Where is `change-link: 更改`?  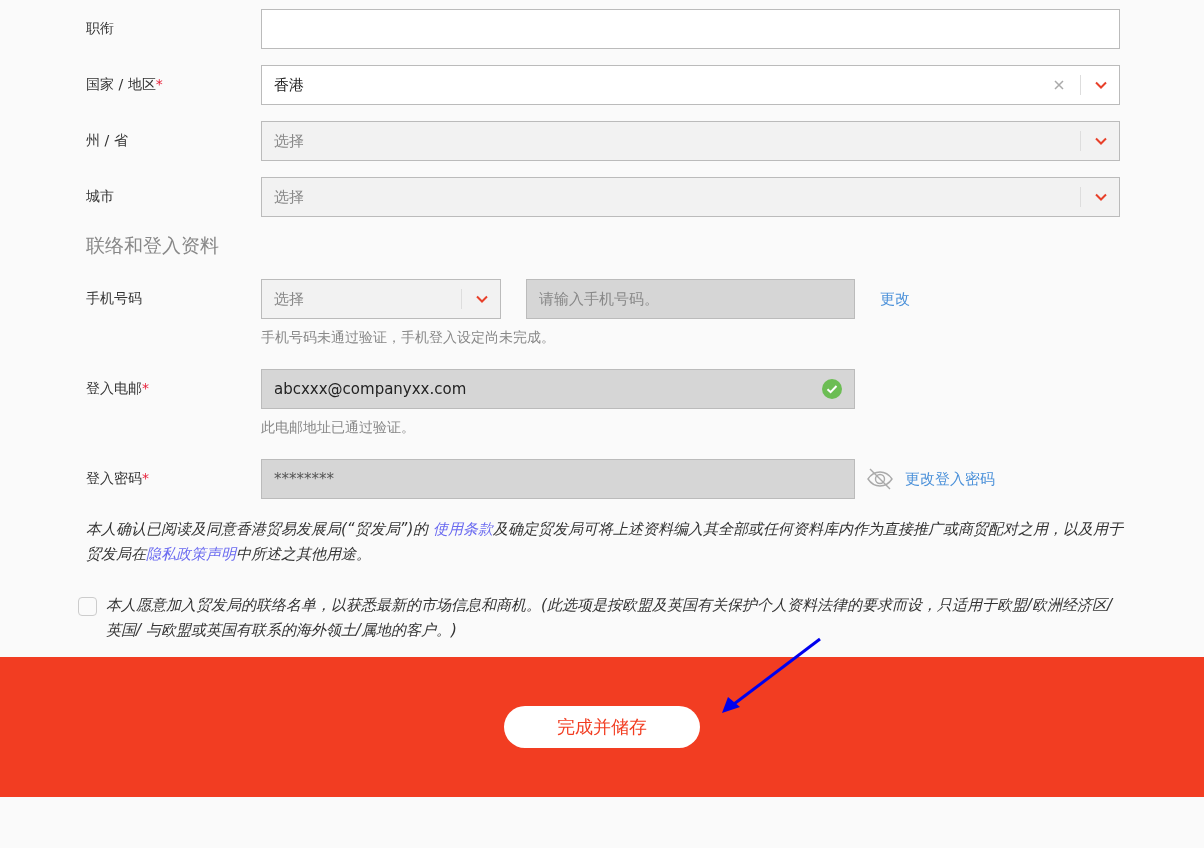
change-link: 更改 is located at coordinates (895, 299).